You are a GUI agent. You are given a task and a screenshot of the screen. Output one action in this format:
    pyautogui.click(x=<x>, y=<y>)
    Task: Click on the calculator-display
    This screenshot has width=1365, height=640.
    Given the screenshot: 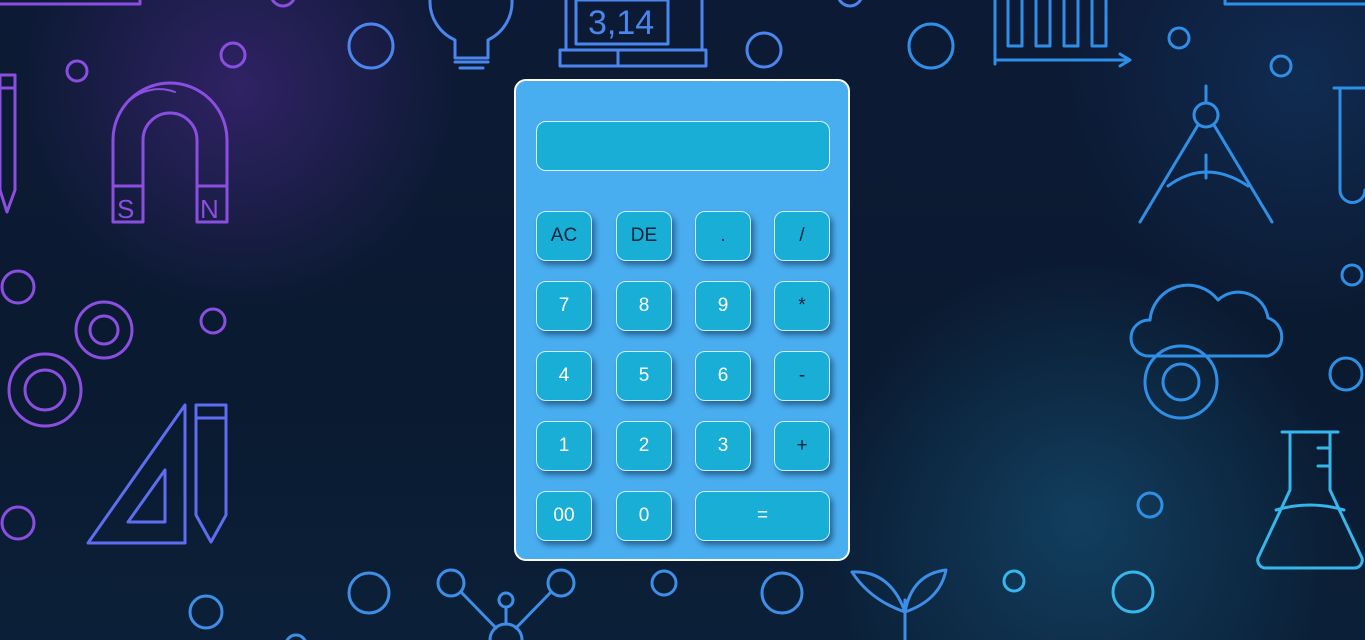 What is the action you would take?
    pyautogui.click(x=683, y=146)
    